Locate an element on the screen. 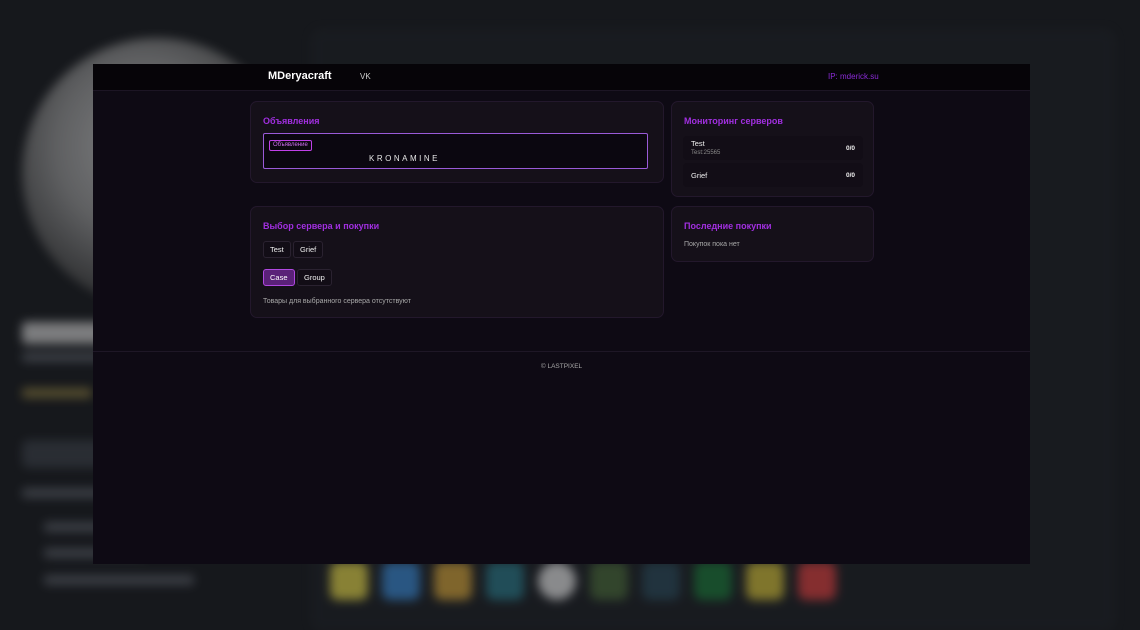 This screenshot has height=630, width=1140. announcement-text: KRONAMINE is located at coordinates (404, 158).